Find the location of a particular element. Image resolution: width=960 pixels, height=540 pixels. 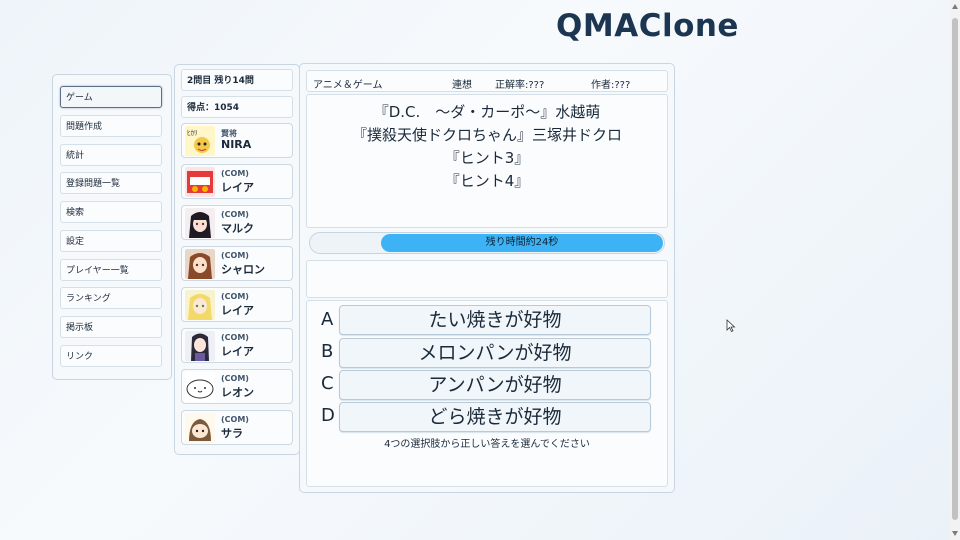

round-status: 2問目 残り14問 is located at coordinates (237, 80).